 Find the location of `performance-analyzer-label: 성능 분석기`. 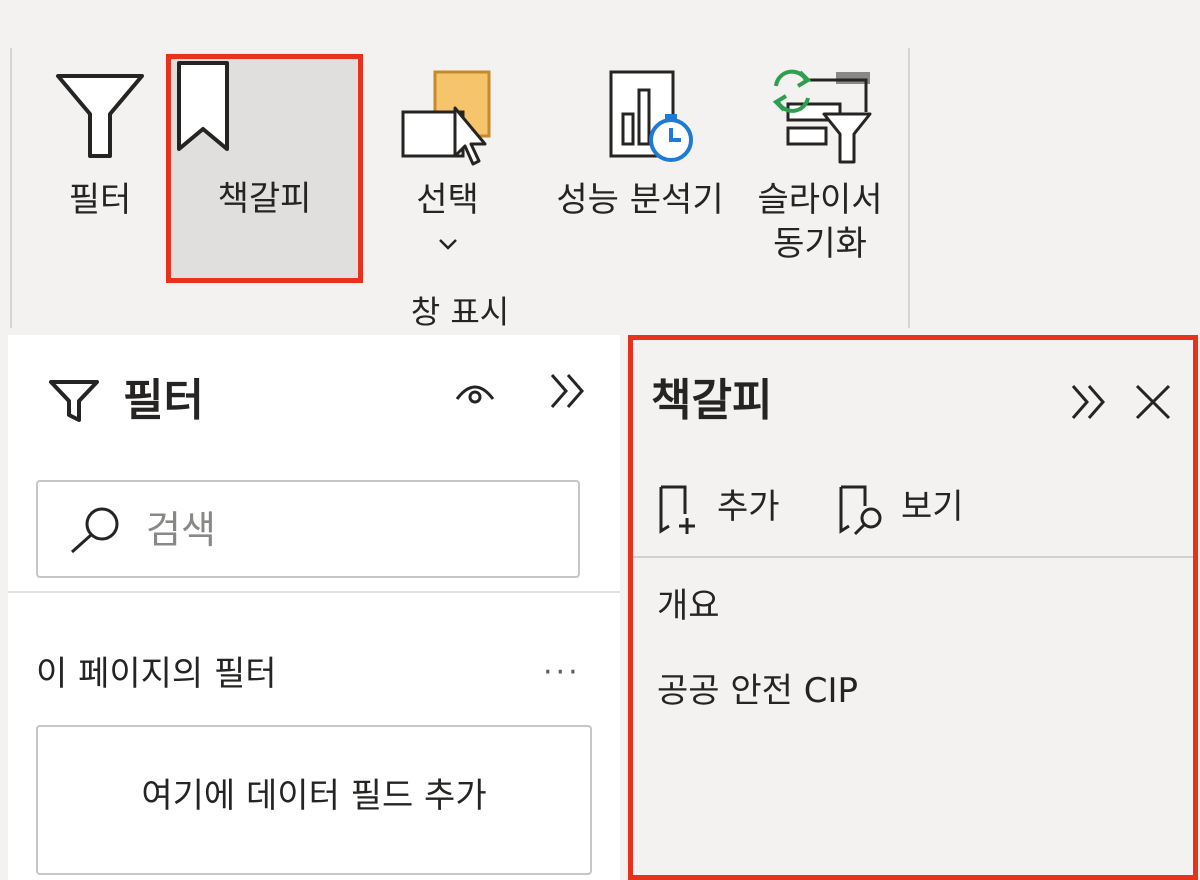

performance-analyzer-label: 성능 분석기 is located at coordinates (640, 200).